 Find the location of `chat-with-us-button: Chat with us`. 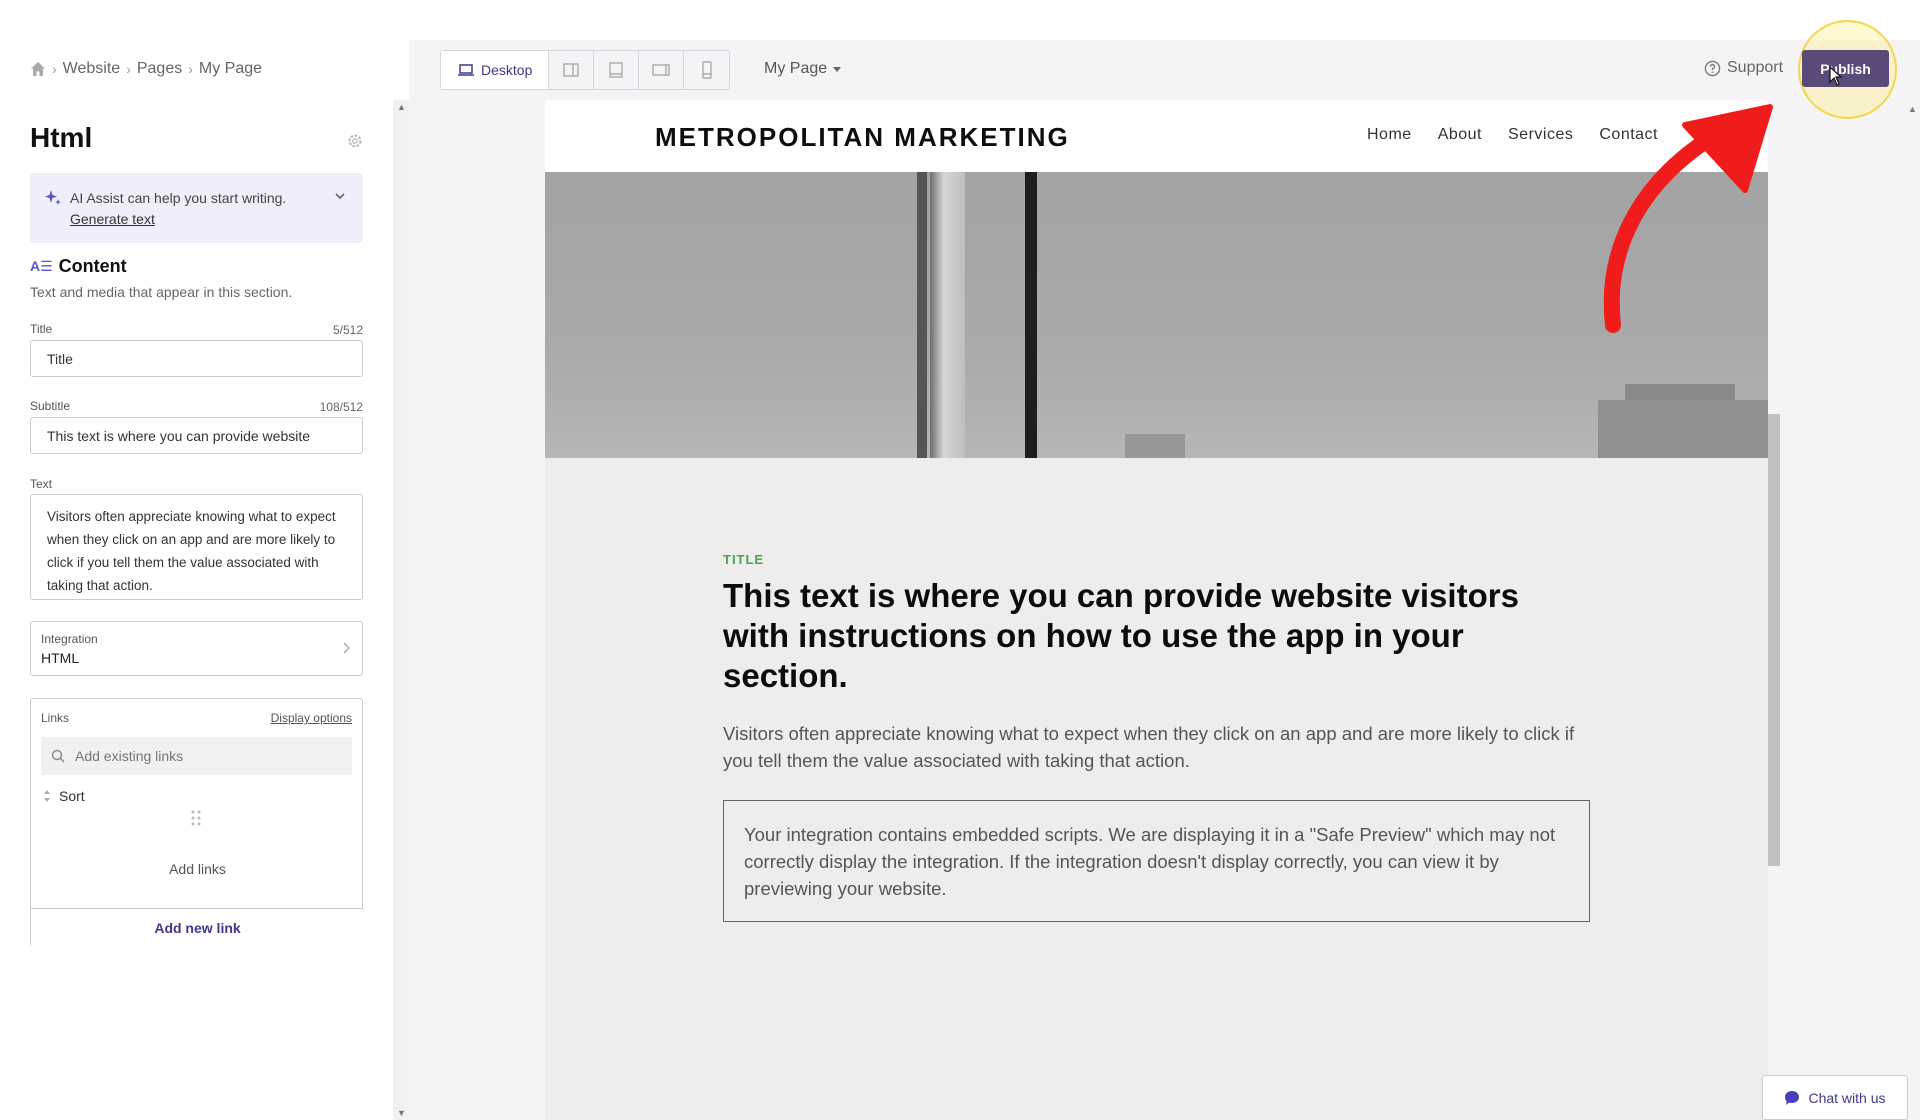

chat-with-us-button: Chat with us is located at coordinates (1835, 1097).